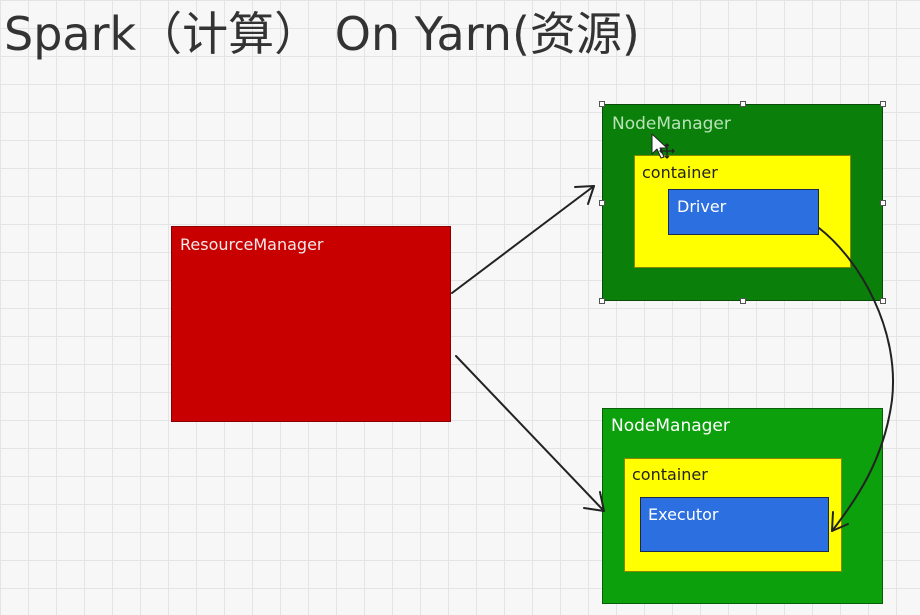 This screenshot has height=615, width=920. Describe the element at coordinates (683, 514) in the screenshot. I see `executor-label: Executor` at that location.